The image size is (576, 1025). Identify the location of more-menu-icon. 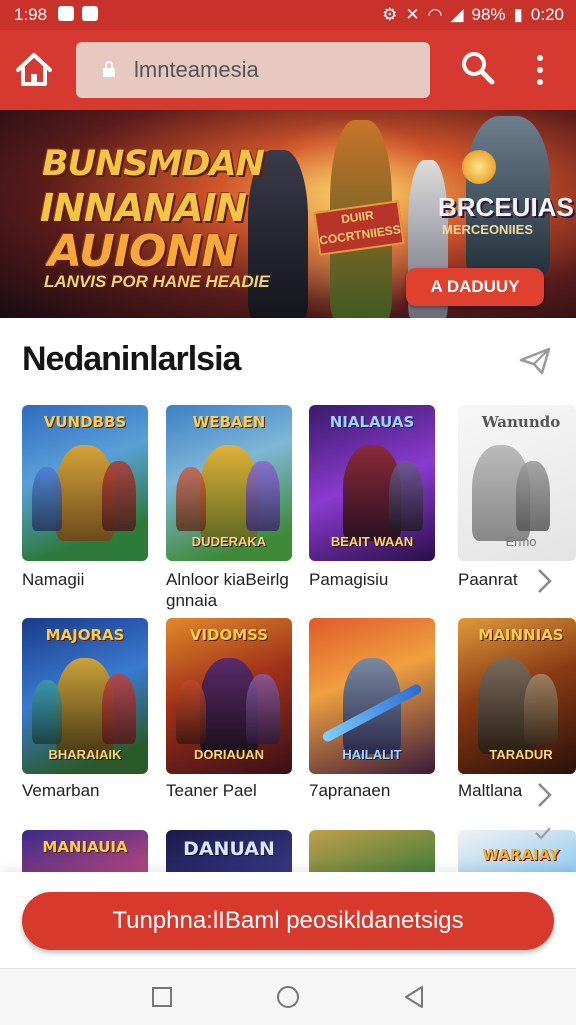
(540, 70).